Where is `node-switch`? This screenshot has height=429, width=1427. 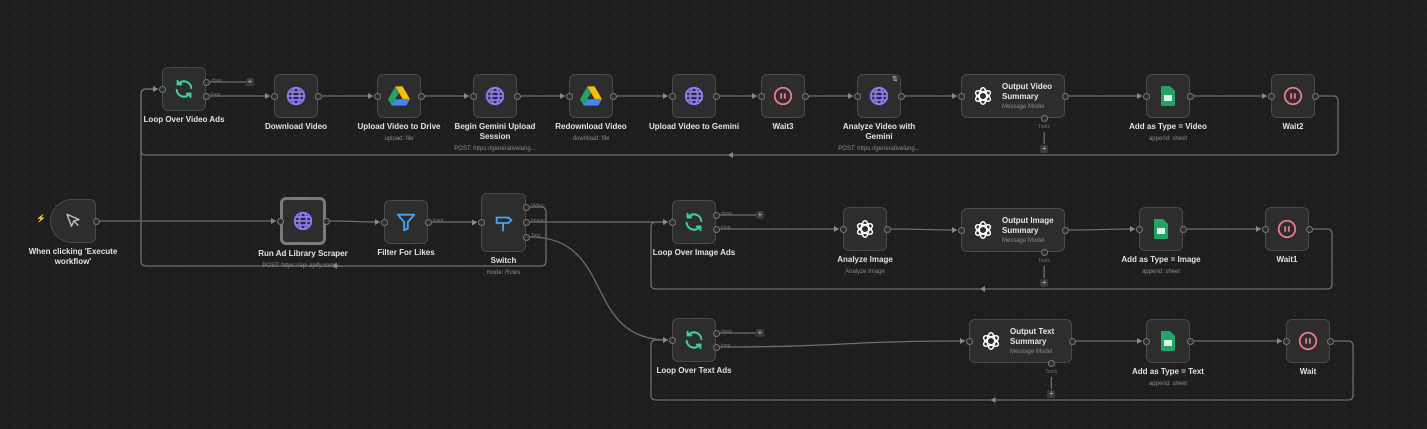 node-switch is located at coordinates (503, 222).